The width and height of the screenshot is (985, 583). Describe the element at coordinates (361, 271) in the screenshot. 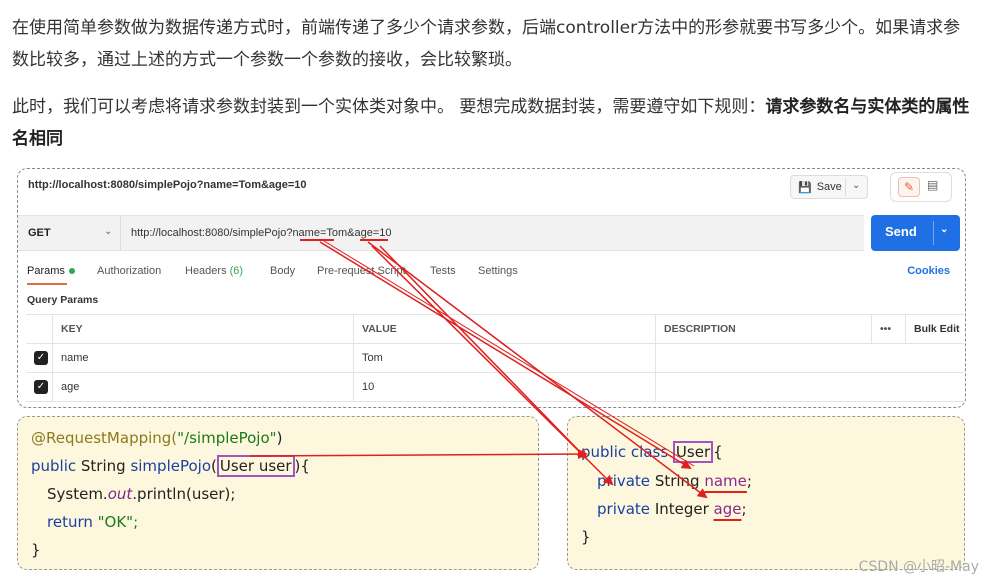

I see `tab-pre-request-script: Pre-request Script` at that location.